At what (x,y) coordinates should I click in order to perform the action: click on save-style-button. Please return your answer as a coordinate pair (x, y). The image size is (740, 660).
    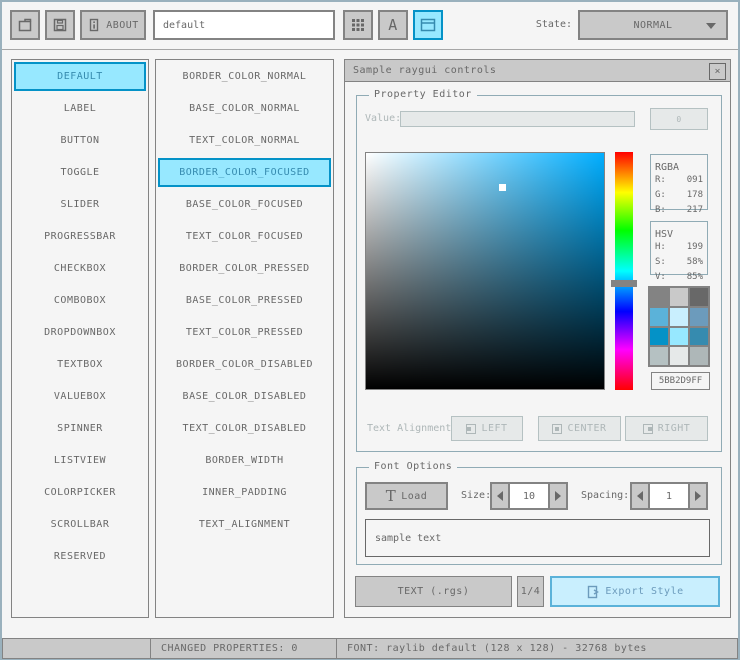
    Looking at the image, I should click on (60, 25).